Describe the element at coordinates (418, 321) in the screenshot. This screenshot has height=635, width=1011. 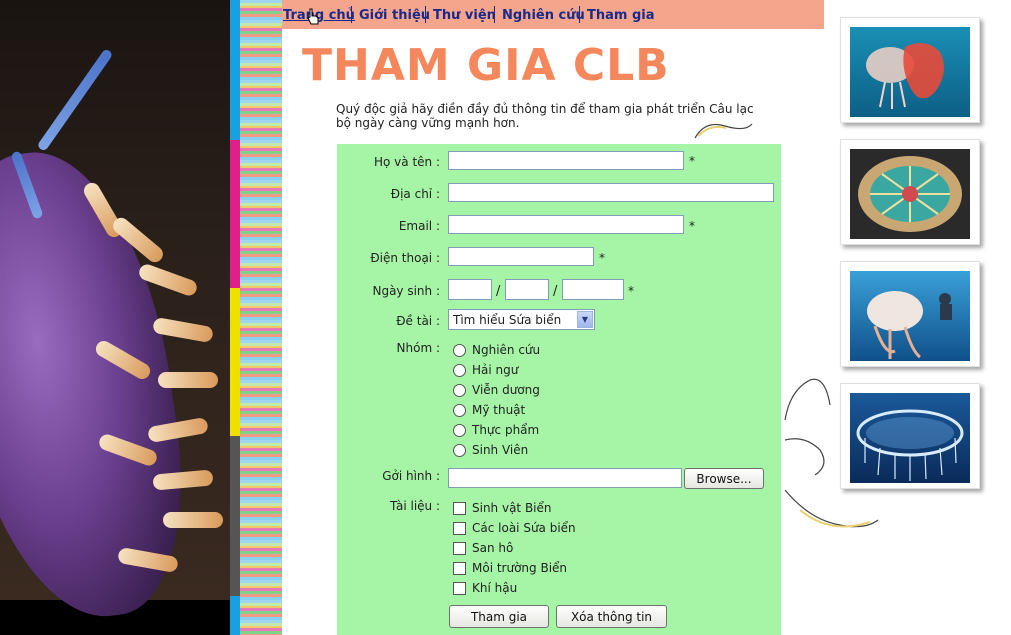
I see `topic-label: Đề tài :` at that location.